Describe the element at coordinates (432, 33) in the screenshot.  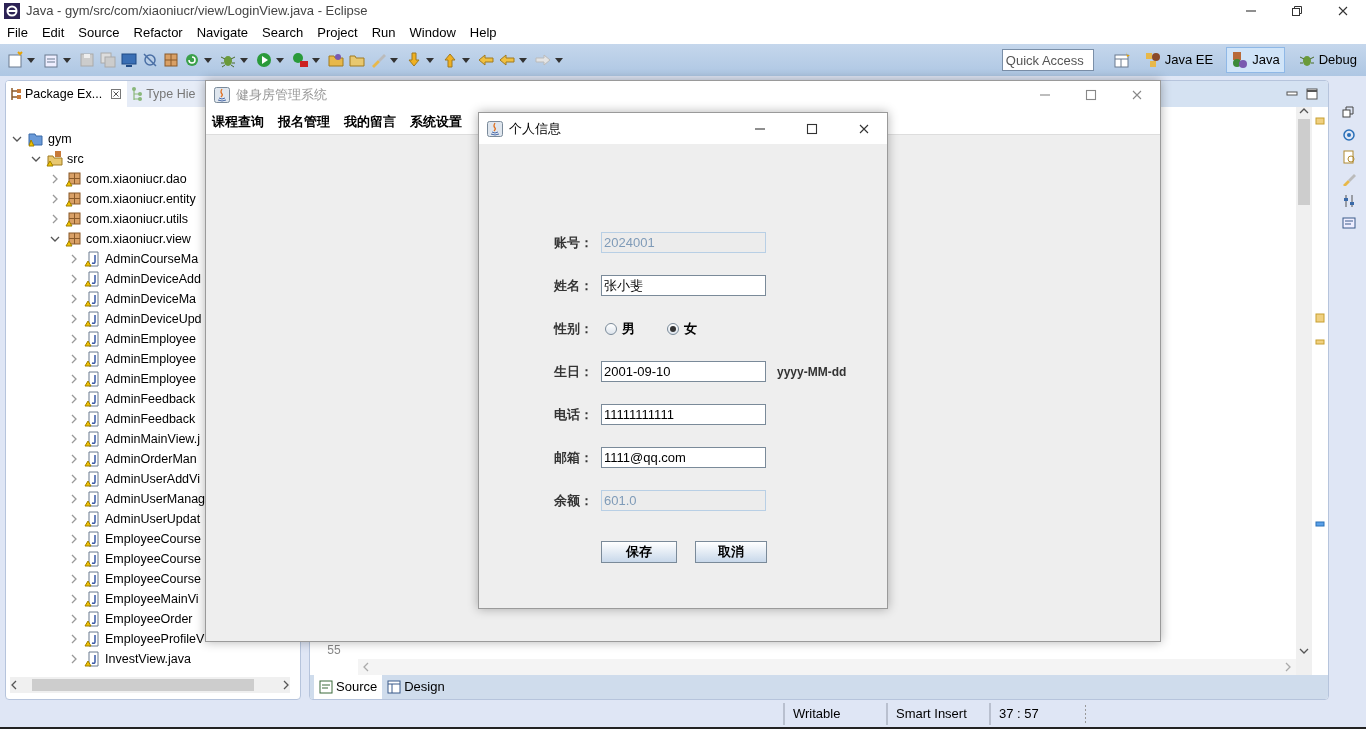
I see `menu-item: Window` at that location.